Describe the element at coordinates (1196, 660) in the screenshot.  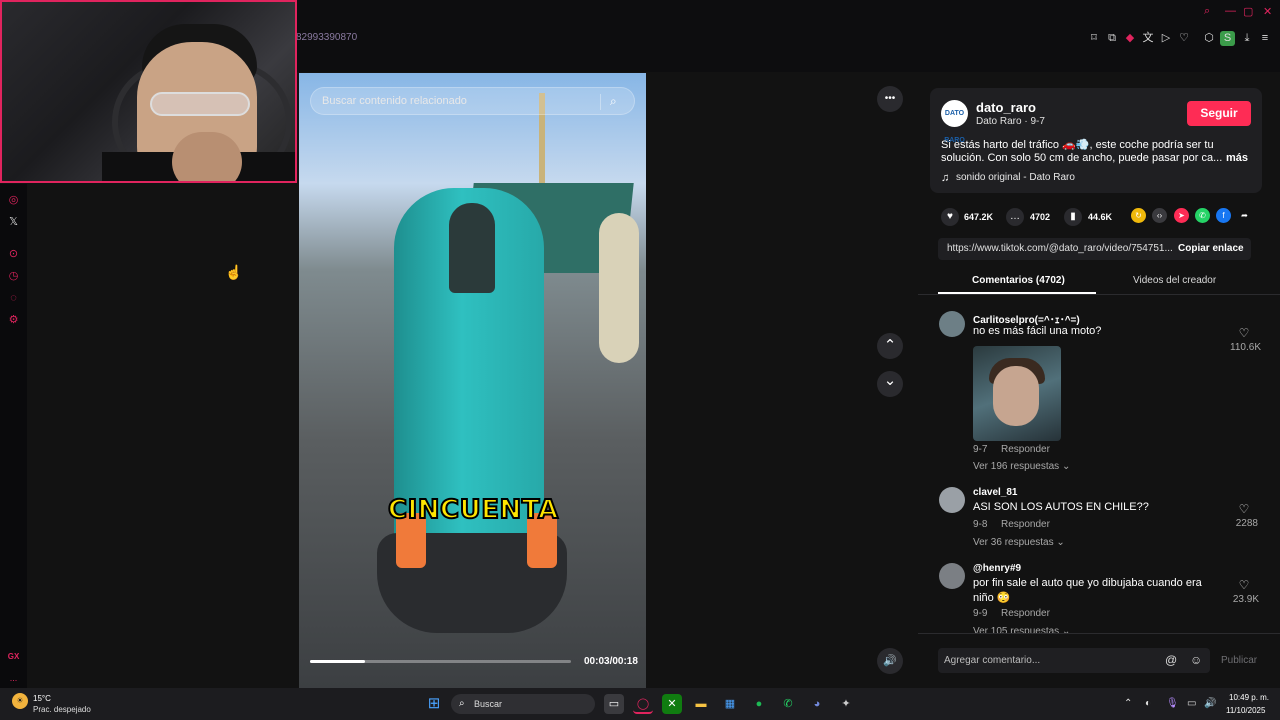
I see `emoji-icon: ☺` at that location.